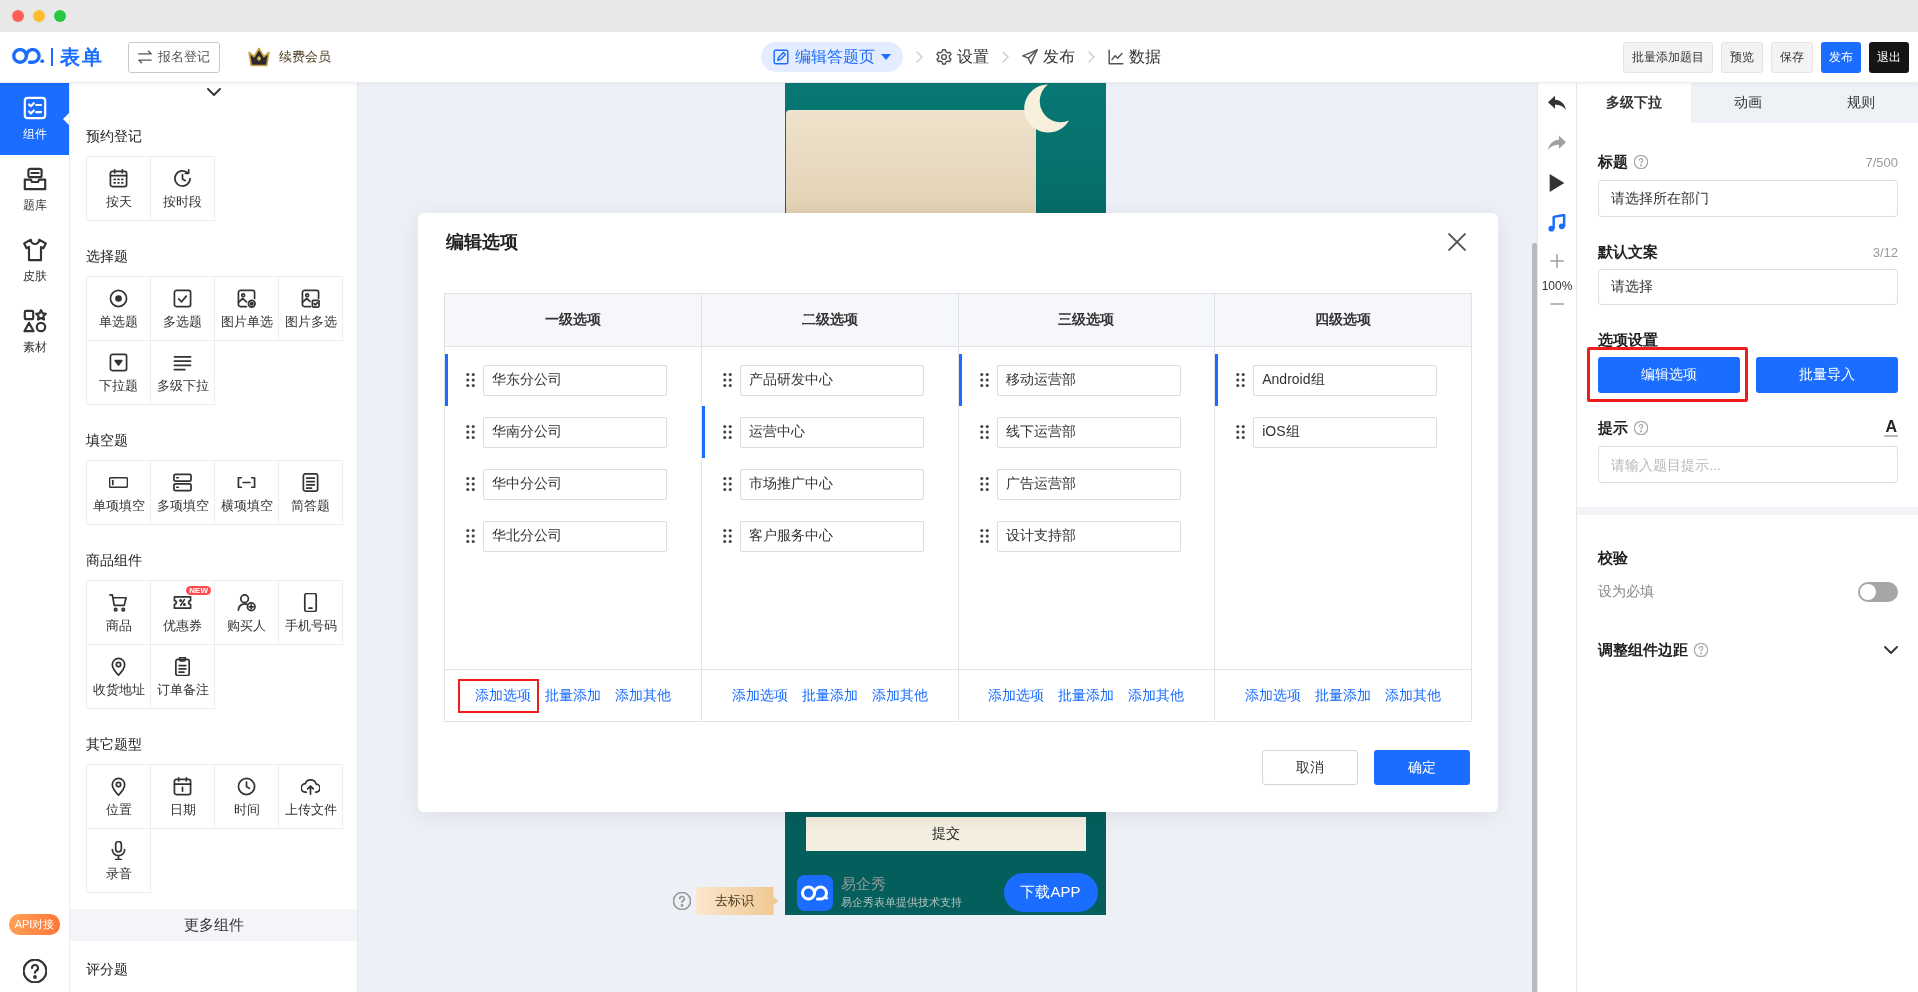 The image size is (1918, 992). What do you see at coordinates (310, 612) in the screenshot?
I see `component-tile: 手机号码` at bounding box center [310, 612].